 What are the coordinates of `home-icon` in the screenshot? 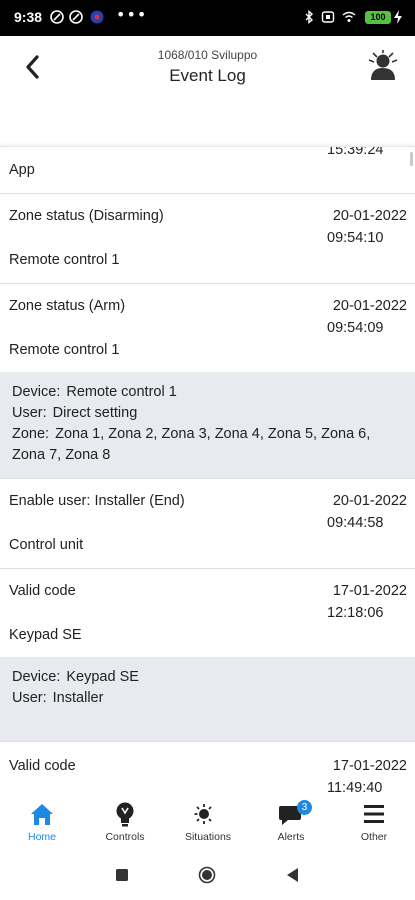 It's located at (42, 814).